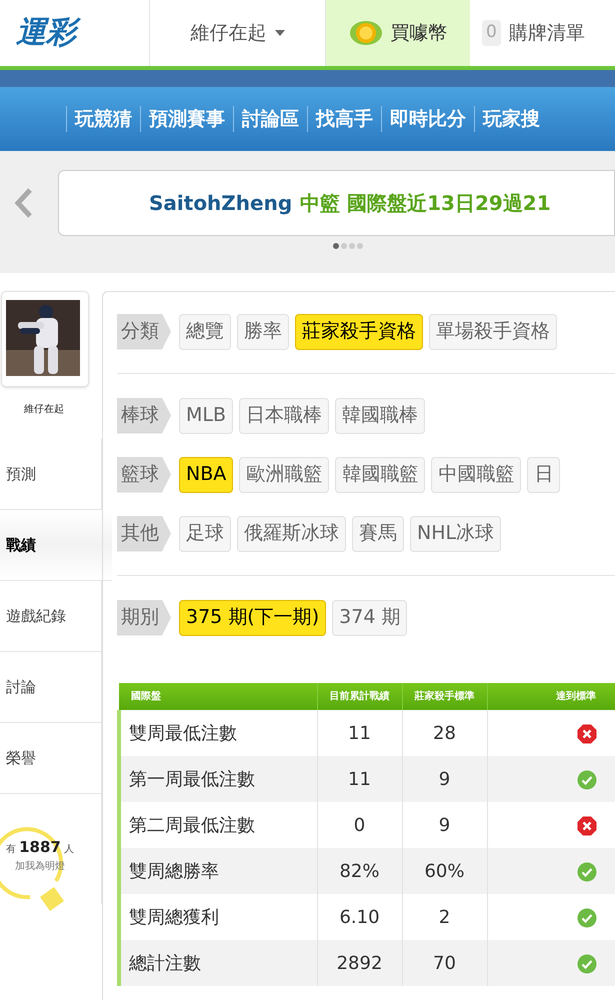 Image resolution: width=615 pixels, height=1000 pixels. I want to click on filter-tag: 總覽, so click(205, 332).